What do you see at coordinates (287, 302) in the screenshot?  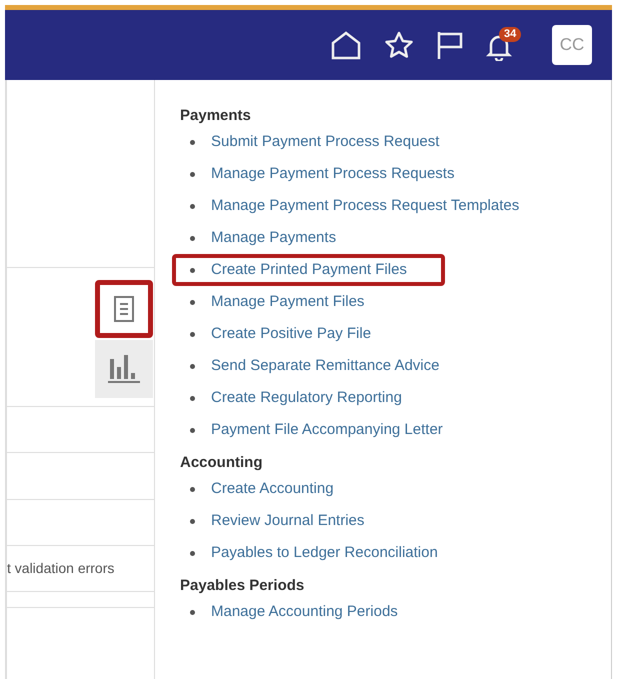 I see `menu-link: Manage Payment Files` at bounding box center [287, 302].